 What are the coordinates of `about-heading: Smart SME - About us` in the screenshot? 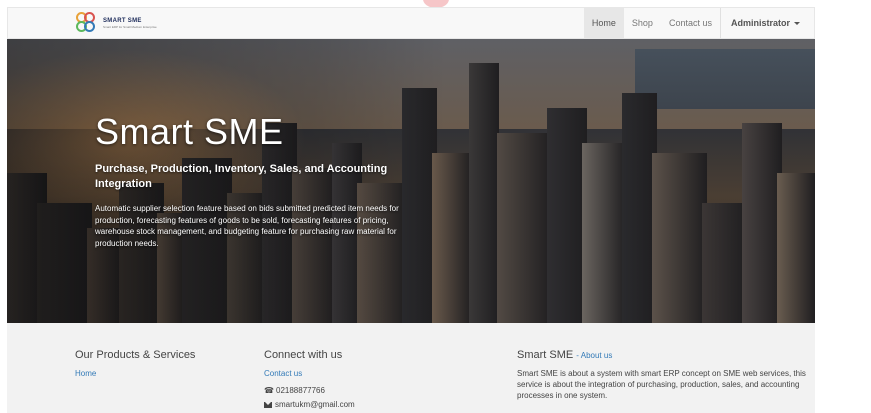 It's located at (662, 355).